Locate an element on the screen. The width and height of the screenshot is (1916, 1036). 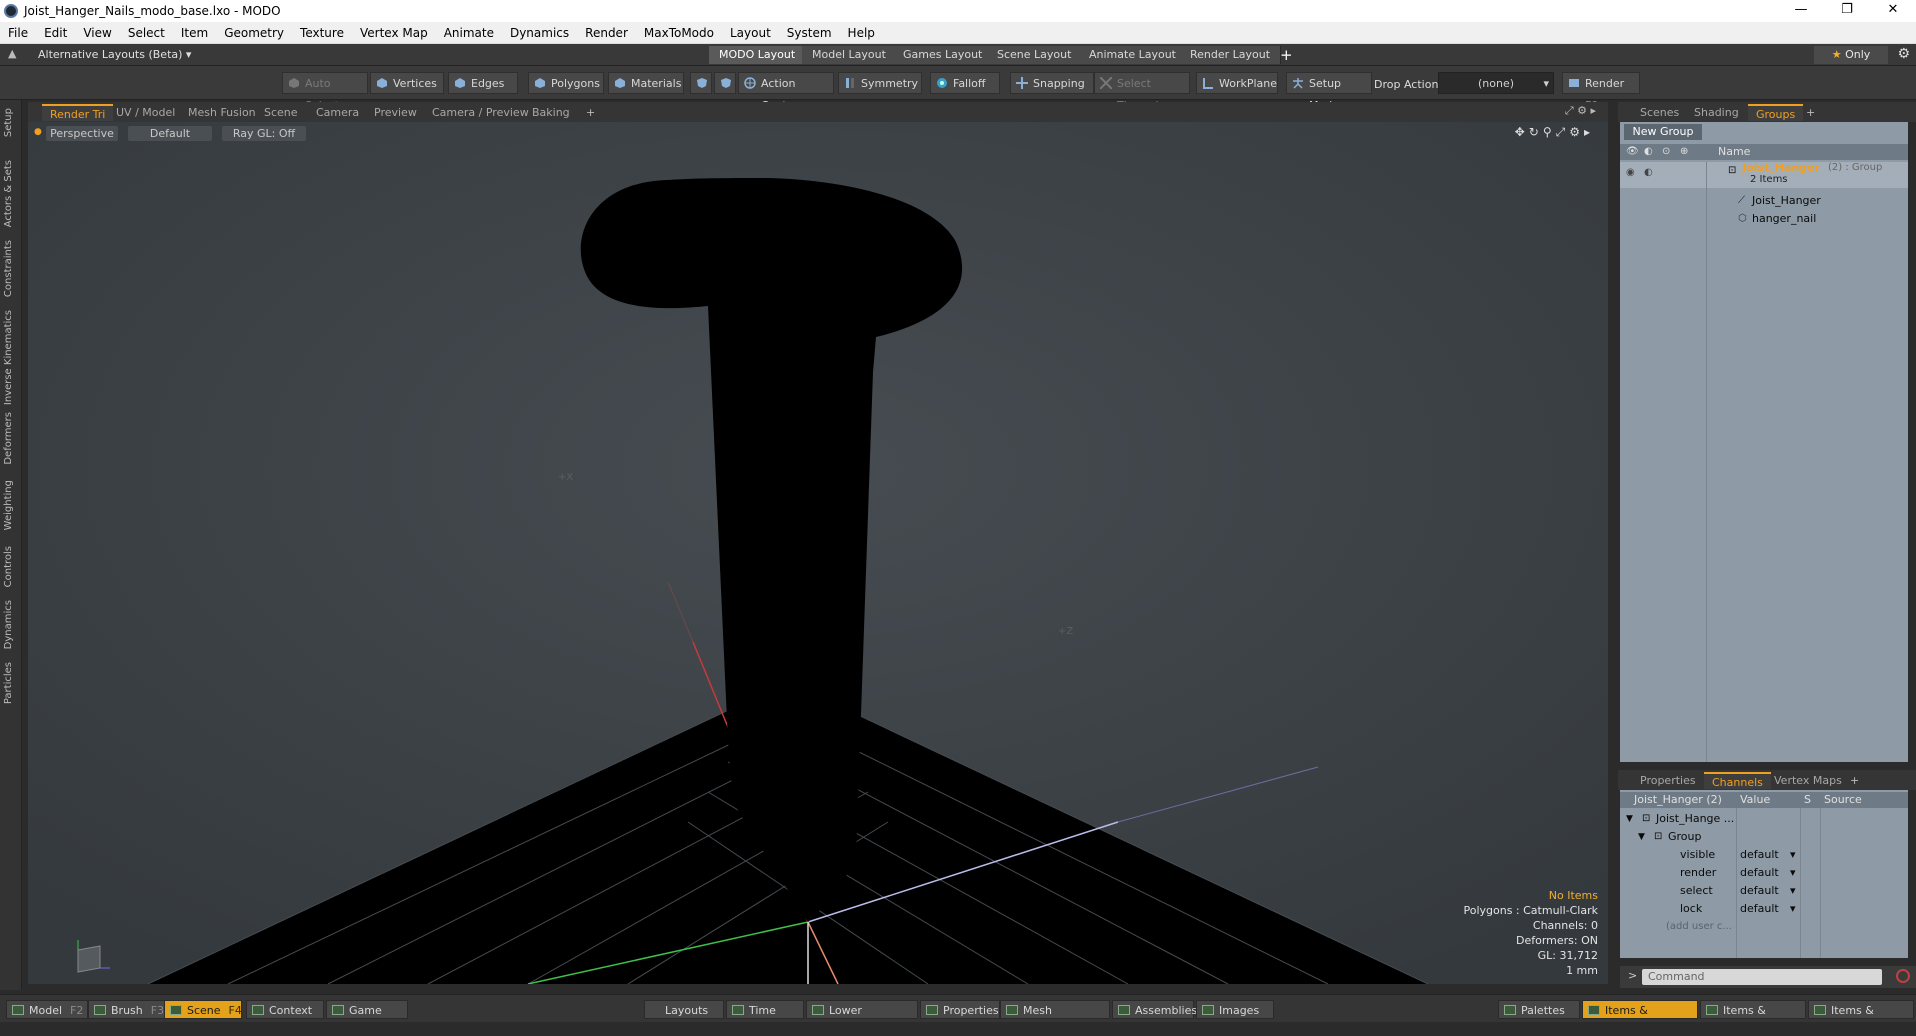
polygons-button: Polygons is located at coordinates (566, 83).